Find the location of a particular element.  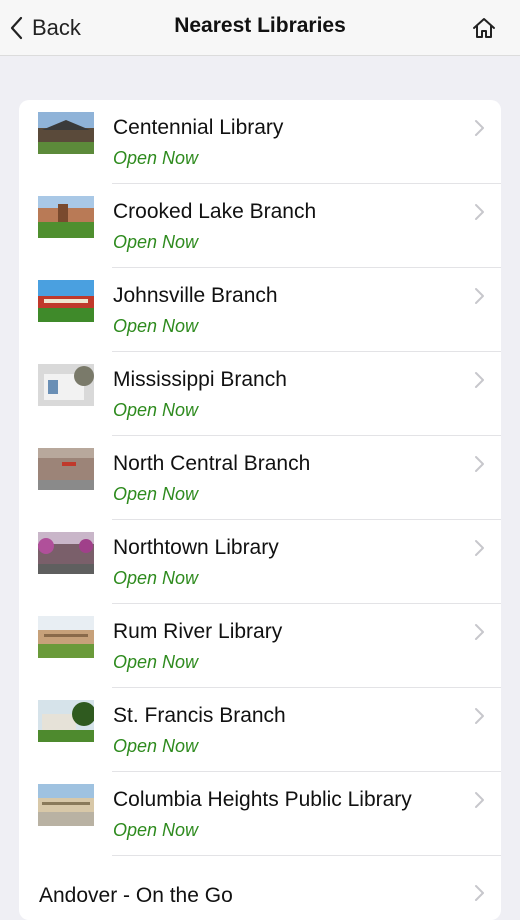

list-item-library: Rum River Library Open Now is located at coordinates (260, 646).